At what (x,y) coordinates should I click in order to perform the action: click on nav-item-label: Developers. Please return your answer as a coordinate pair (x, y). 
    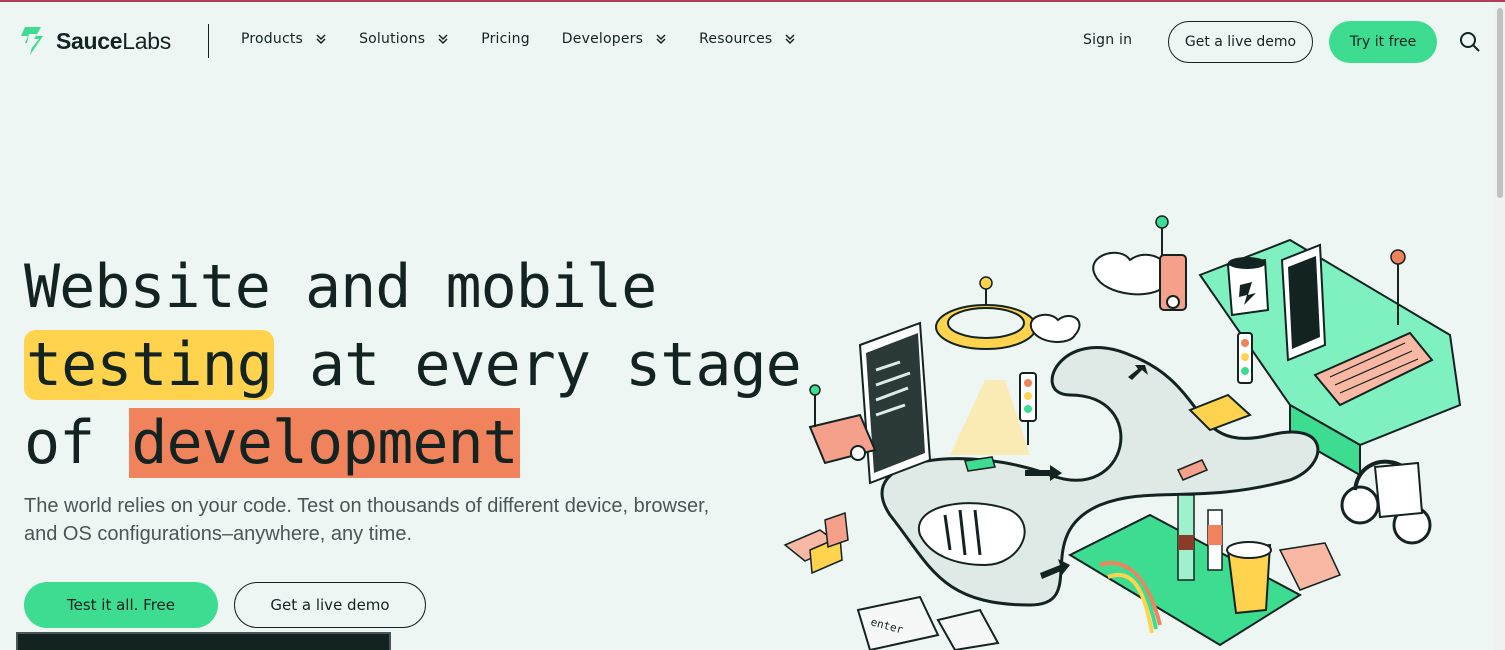
    Looking at the image, I should click on (602, 39).